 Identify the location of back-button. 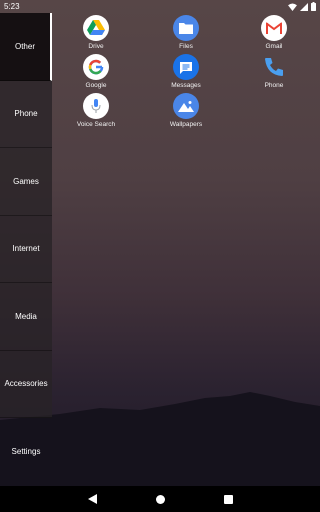
(92, 499).